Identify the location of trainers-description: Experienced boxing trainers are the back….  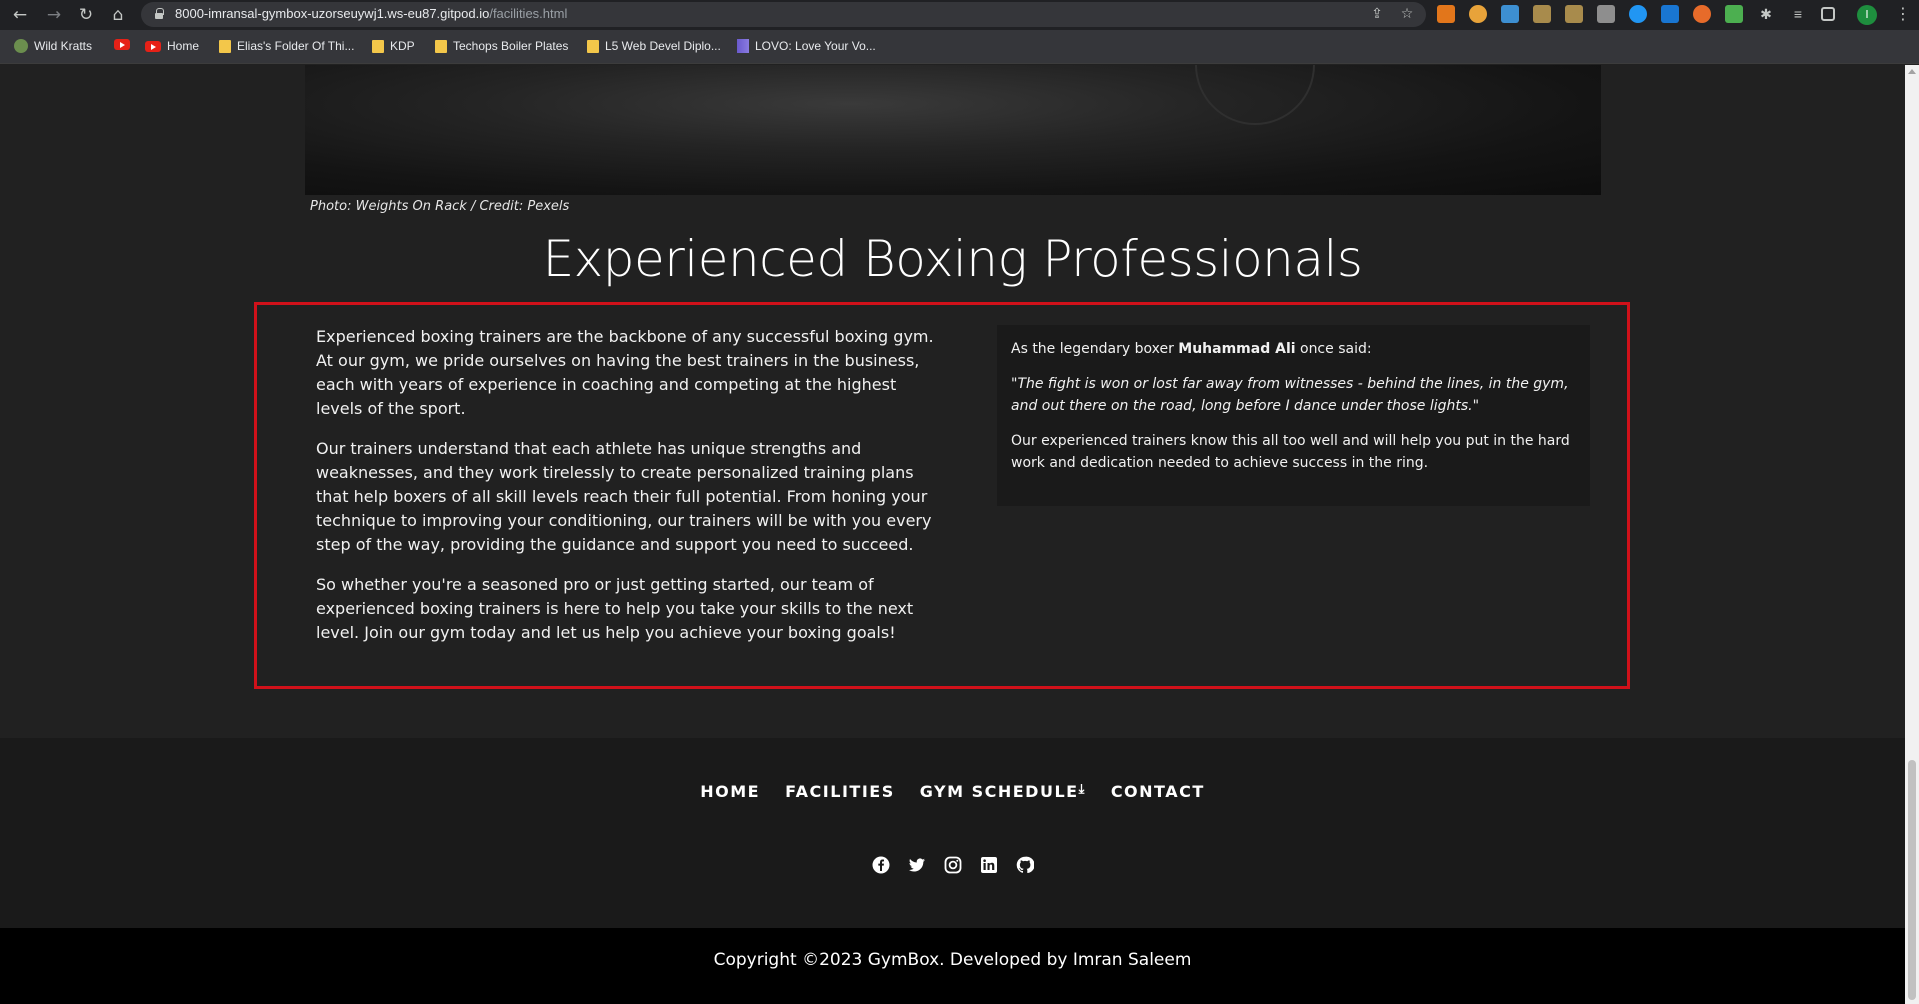
(631, 493).